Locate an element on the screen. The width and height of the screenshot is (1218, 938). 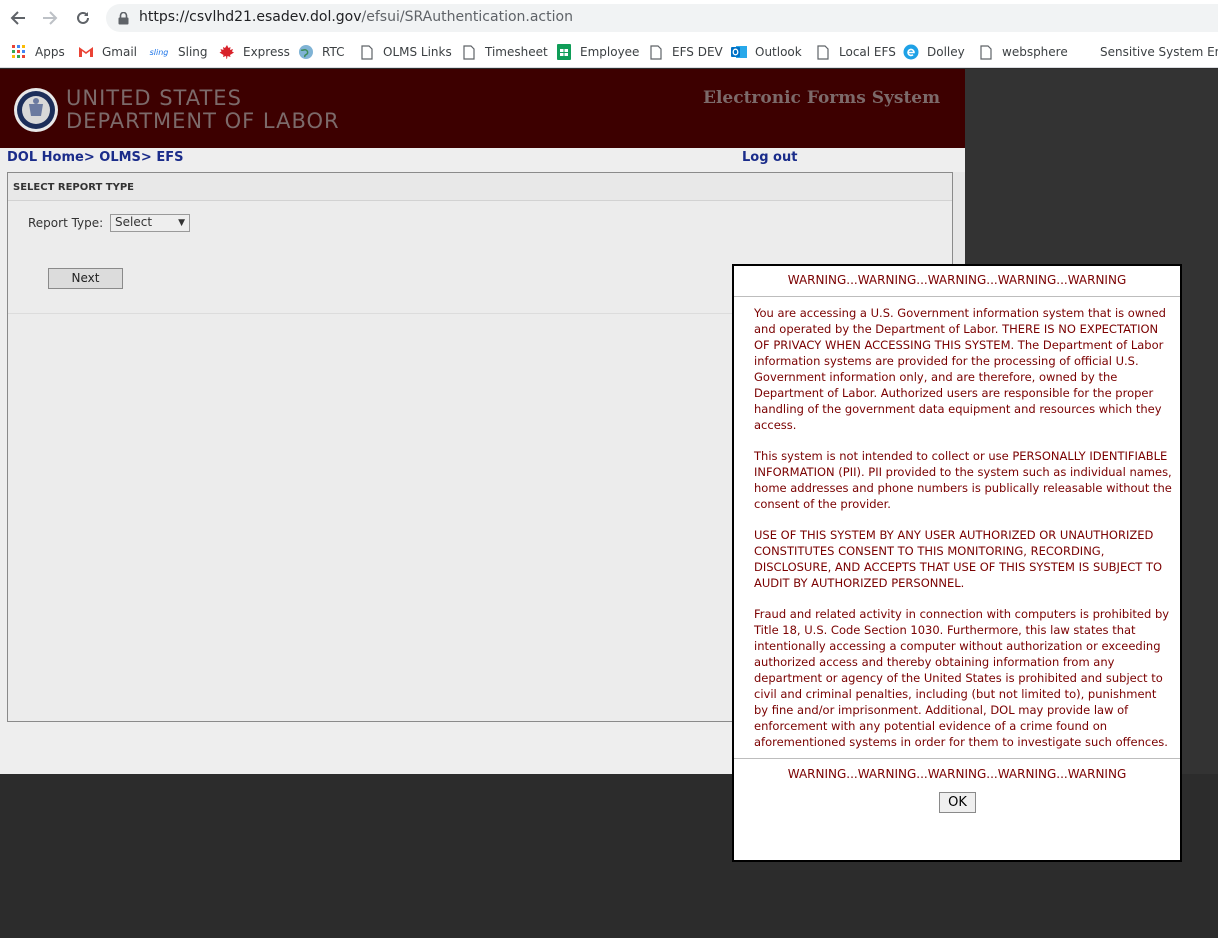
breadcrumb-dol-home: DOL Home is located at coordinates (45, 157).